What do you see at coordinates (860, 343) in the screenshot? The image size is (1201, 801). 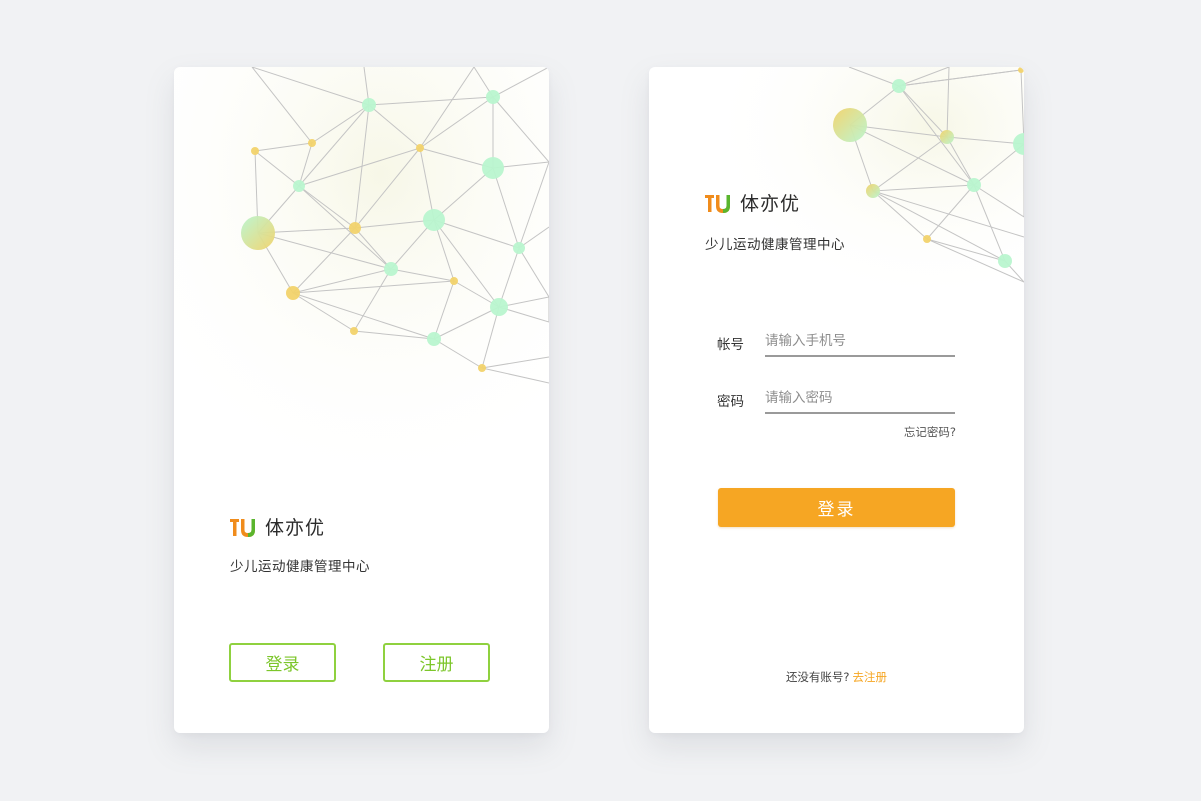 I see `phone-input` at bounding box center [860, 343].